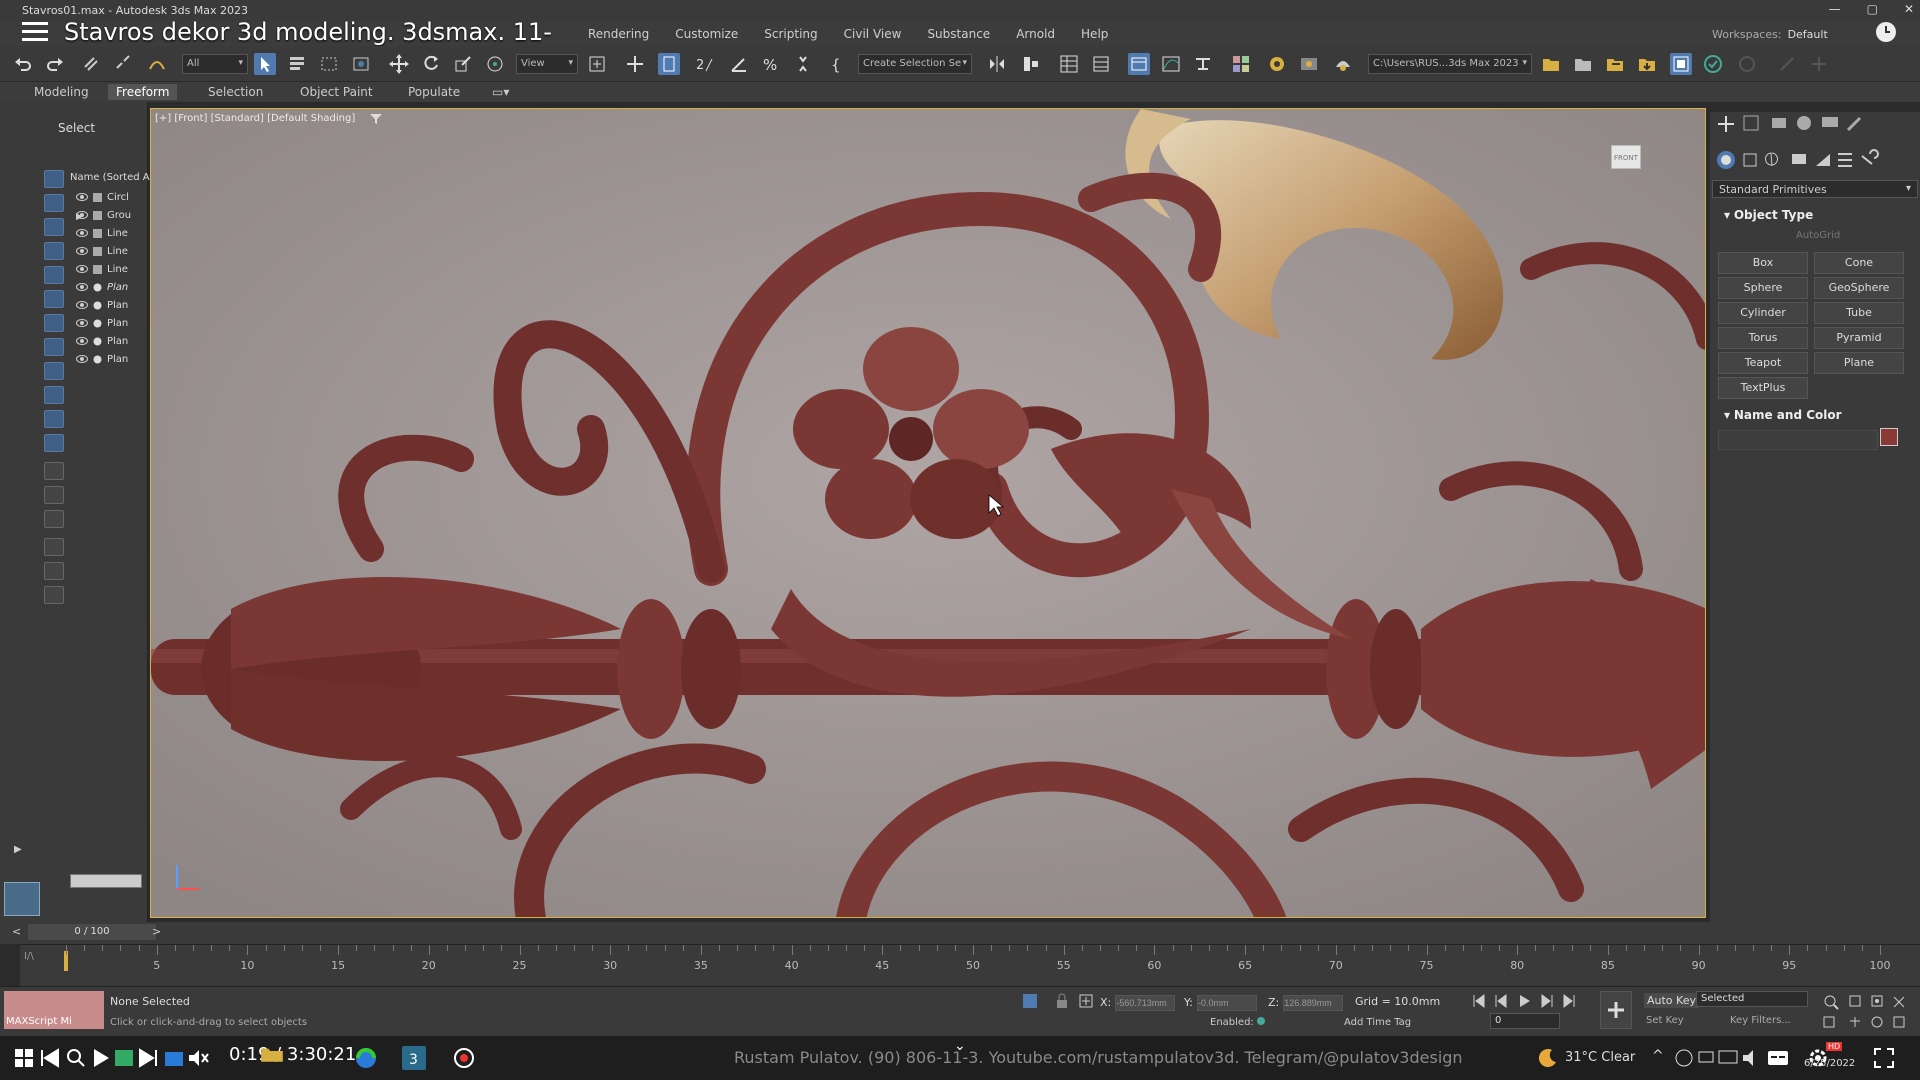 This screenshot has height=1080, width=1920. I want to click on tube-button: Tube, so click(1859, 313).